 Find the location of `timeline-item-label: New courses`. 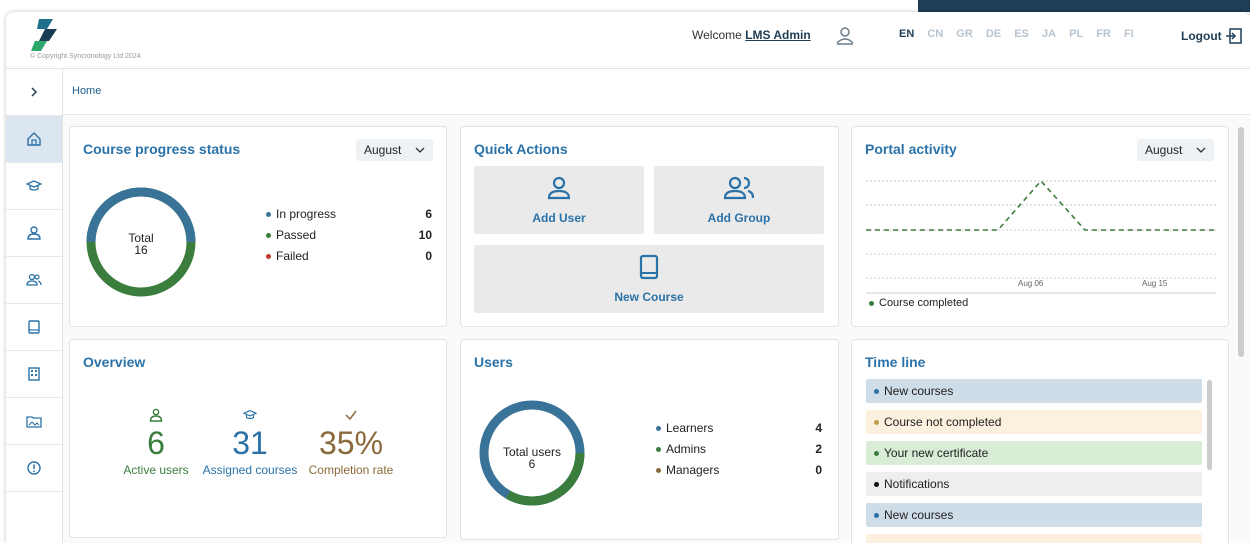

timeline-item-label: New courses is located at coordinates (919, 515).